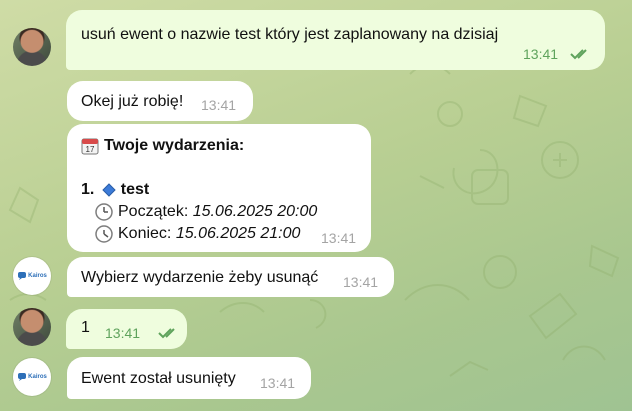 This screenshot has height=411, width=632. What do you see at coordinates (255, 211) in the screenshot?
I see `event-start-value: 15.06.2025 20:00` at bounding box center [255, 211].